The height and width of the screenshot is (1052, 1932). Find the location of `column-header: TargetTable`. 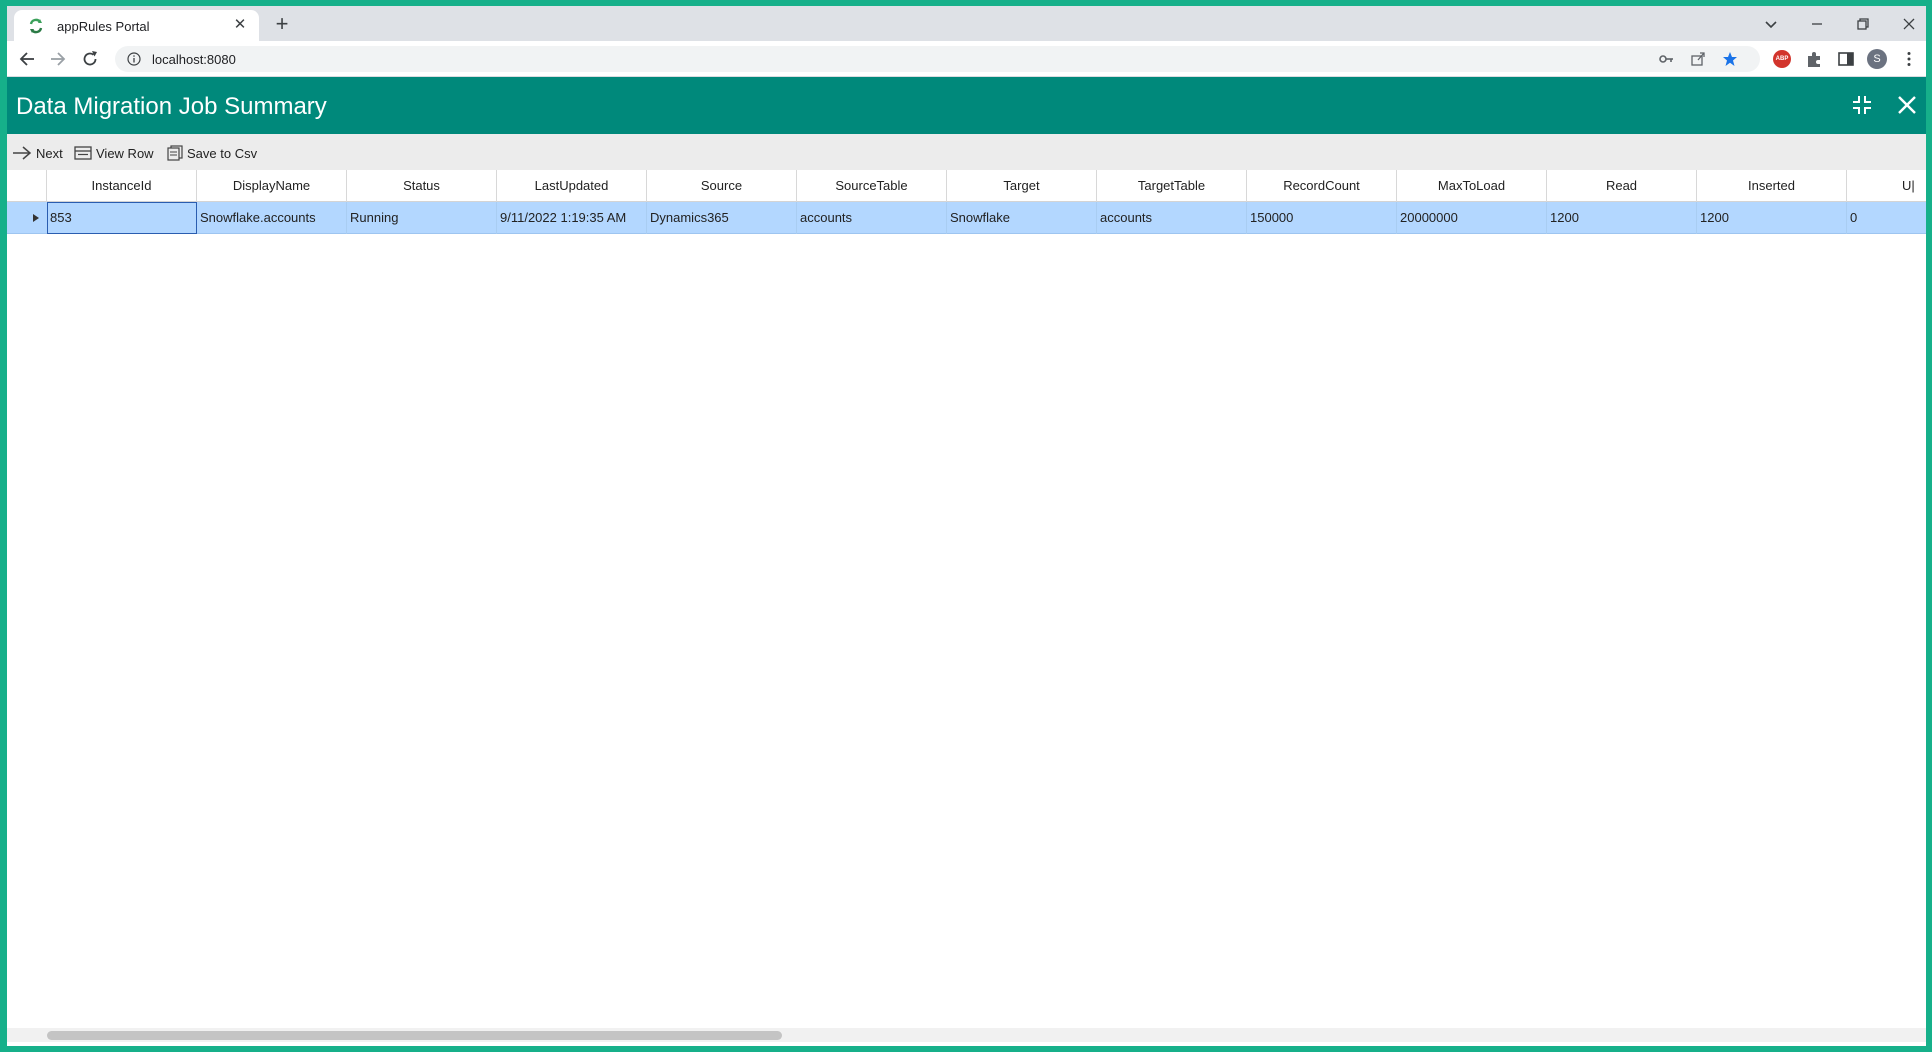

column-header: TargetTable is located at coordinates (1172, 186).